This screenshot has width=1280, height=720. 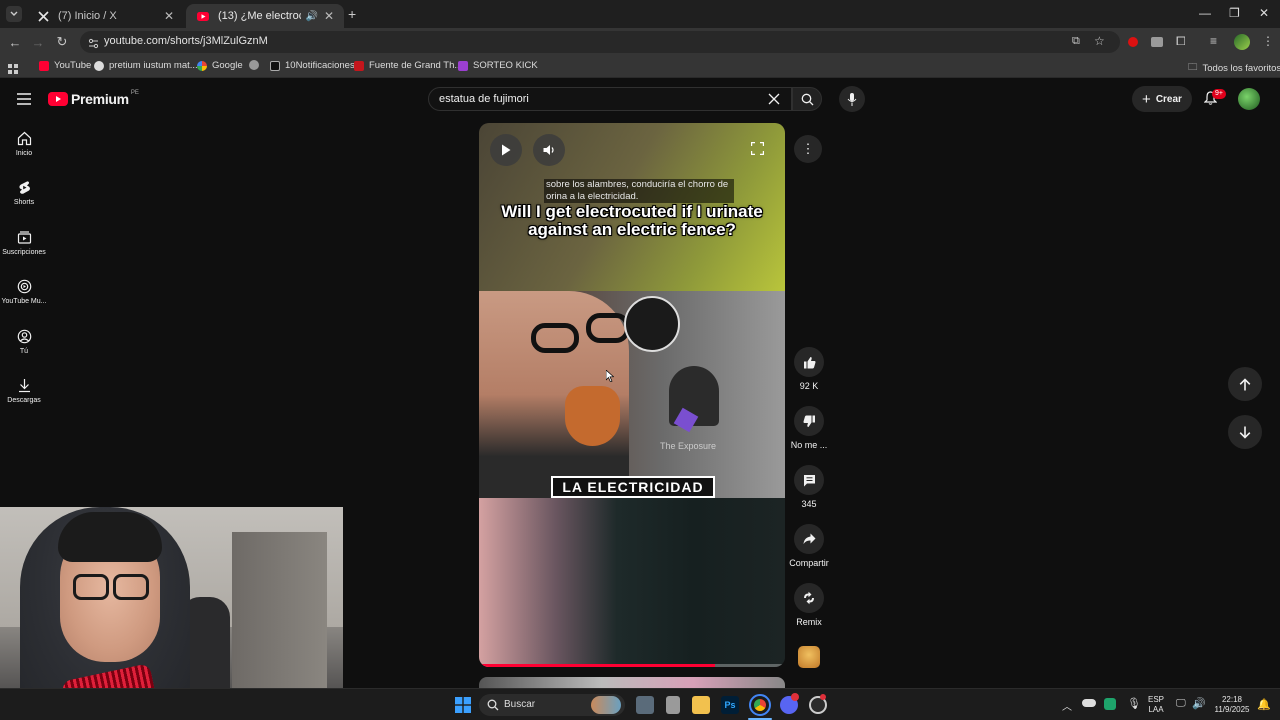 I want to click on taskbar-search: Buscar, so click(x=552, y=705).